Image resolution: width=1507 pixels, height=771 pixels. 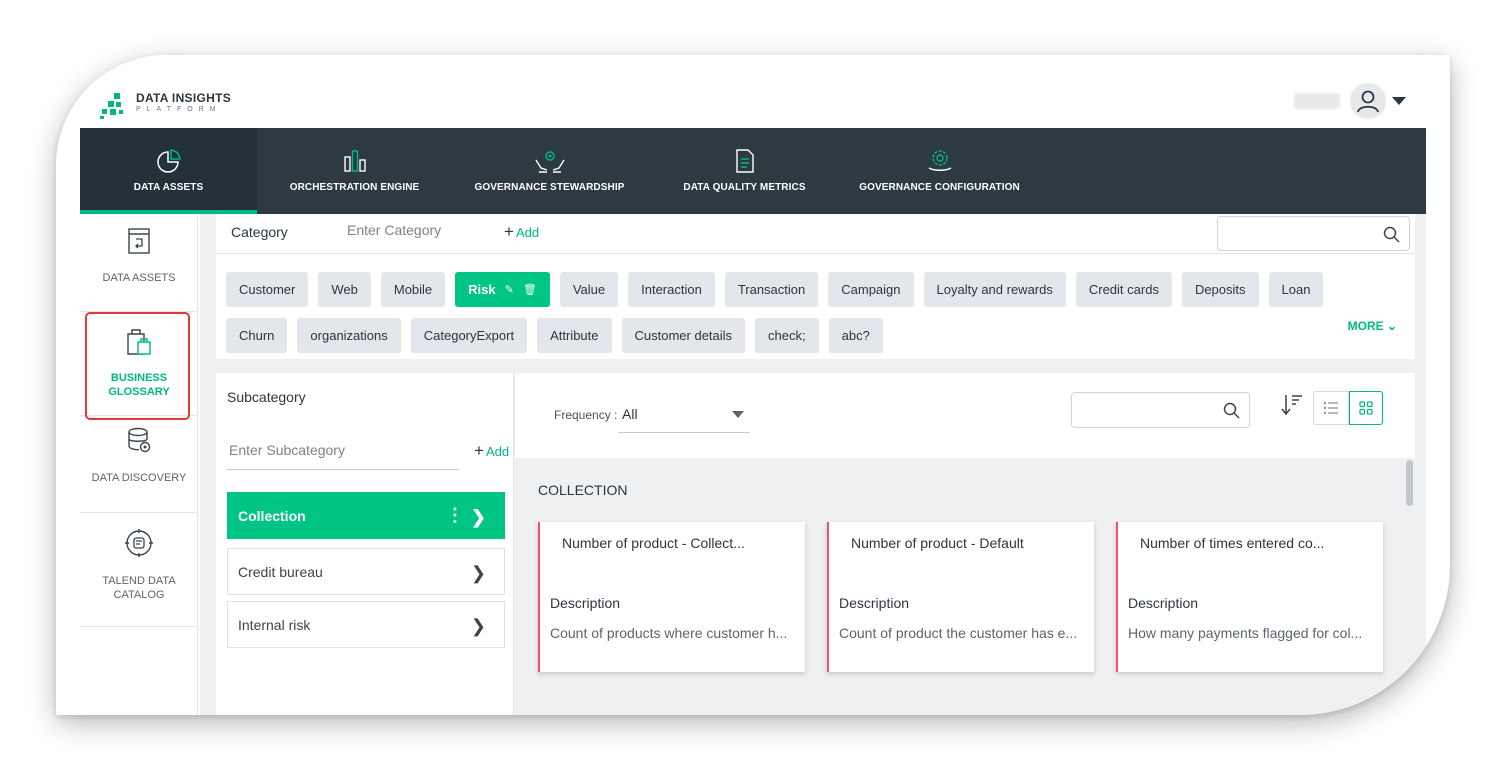 What do you see at coordinates (259, 232) in the screenshot?
I see `category-label: Category` at bounding box center [259, 232].